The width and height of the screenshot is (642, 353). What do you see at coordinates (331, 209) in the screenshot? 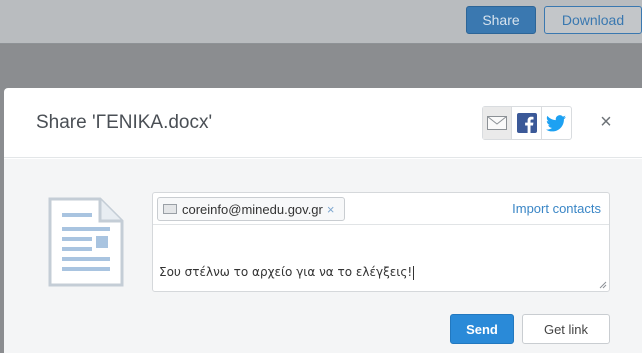
I see `remove-recipient-icon: ×` at bounding box center [331, 209].